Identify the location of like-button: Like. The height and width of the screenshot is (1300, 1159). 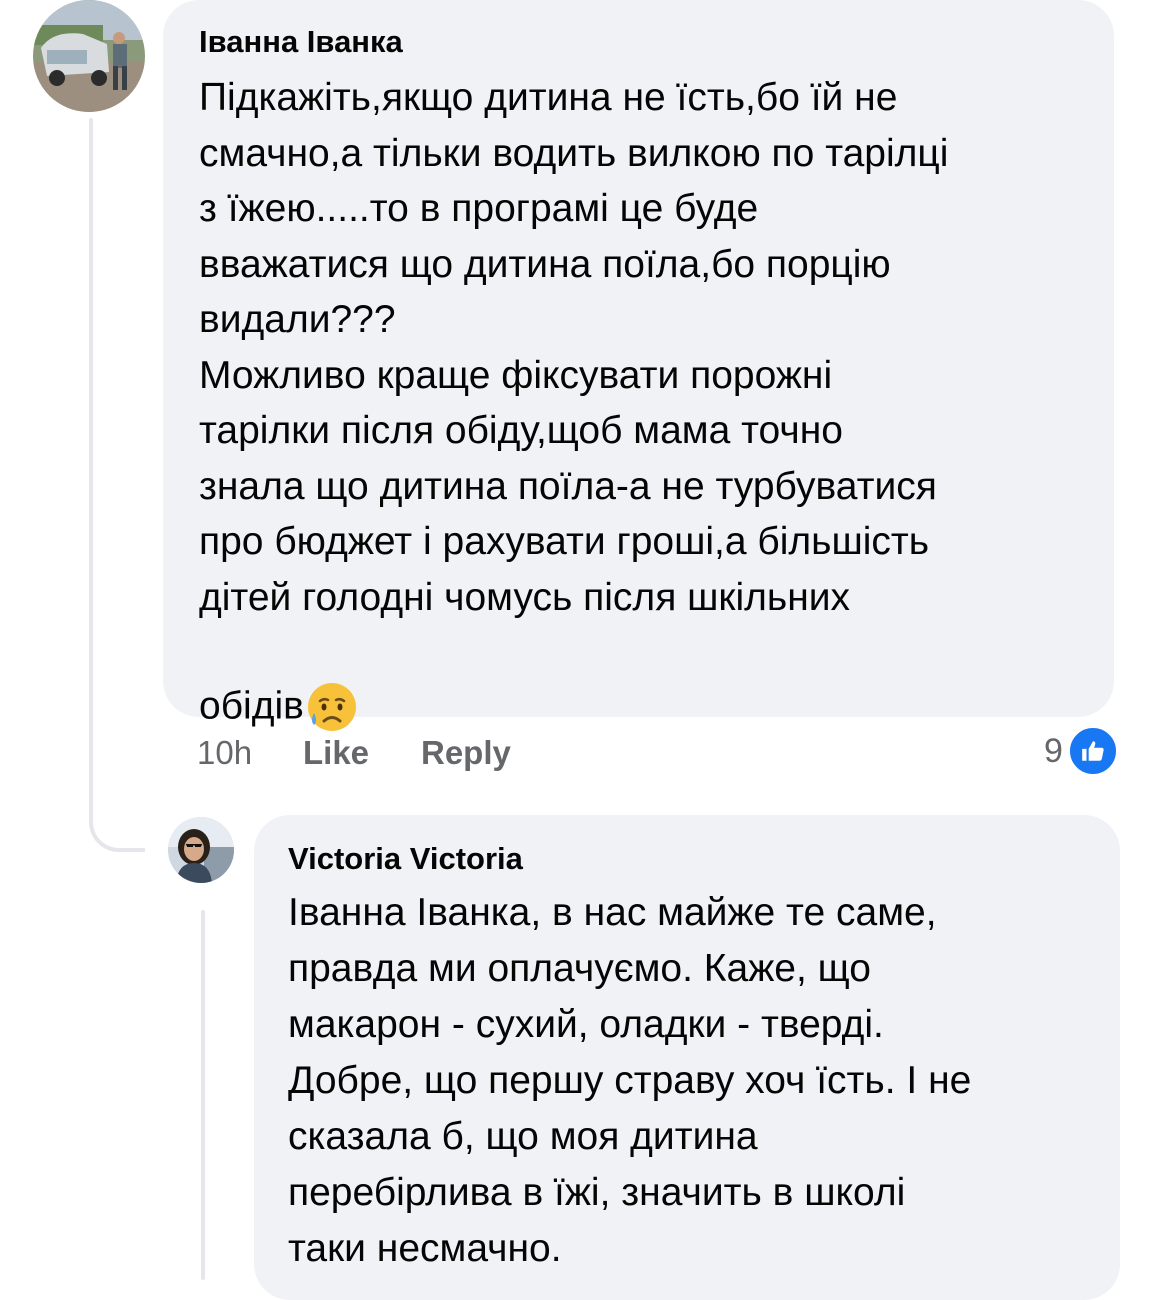
(336, 753).